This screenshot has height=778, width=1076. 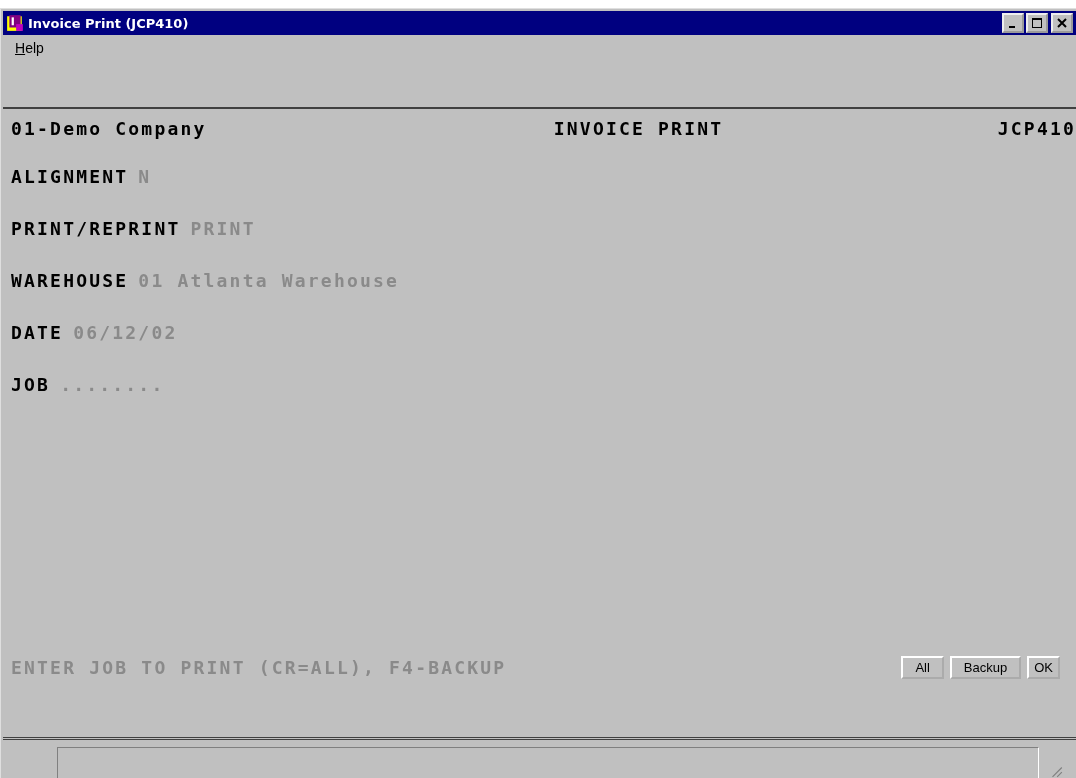 What do you see at coordinates (1036, 128) in the screenshot?
I see `program-code: JCP410` at bounding box center [1036, 128].